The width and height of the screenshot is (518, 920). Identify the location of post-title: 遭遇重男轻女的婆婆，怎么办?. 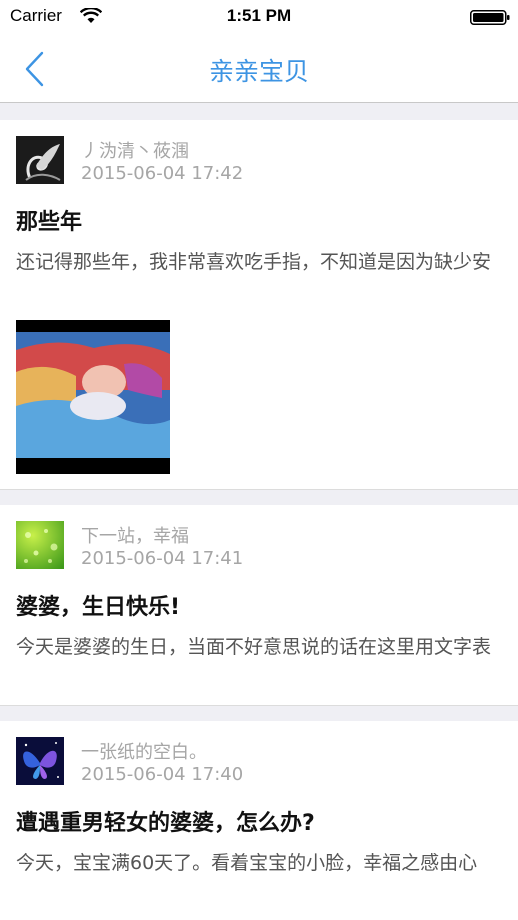
(165, 821).